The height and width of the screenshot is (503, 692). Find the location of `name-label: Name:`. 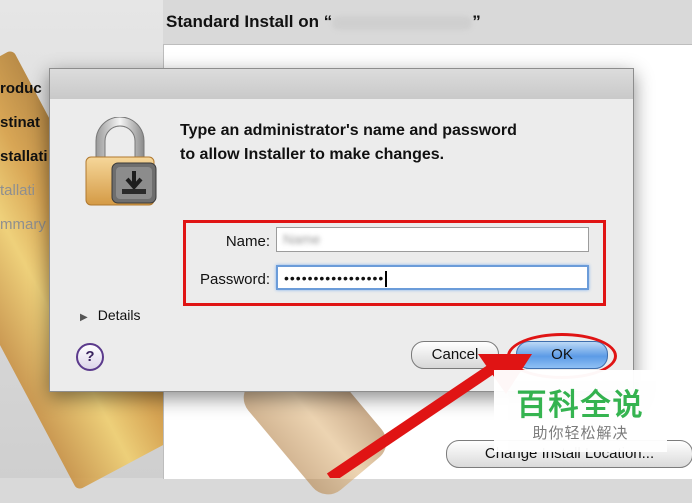

name-label: Name: is located at coordinates (247, 241).